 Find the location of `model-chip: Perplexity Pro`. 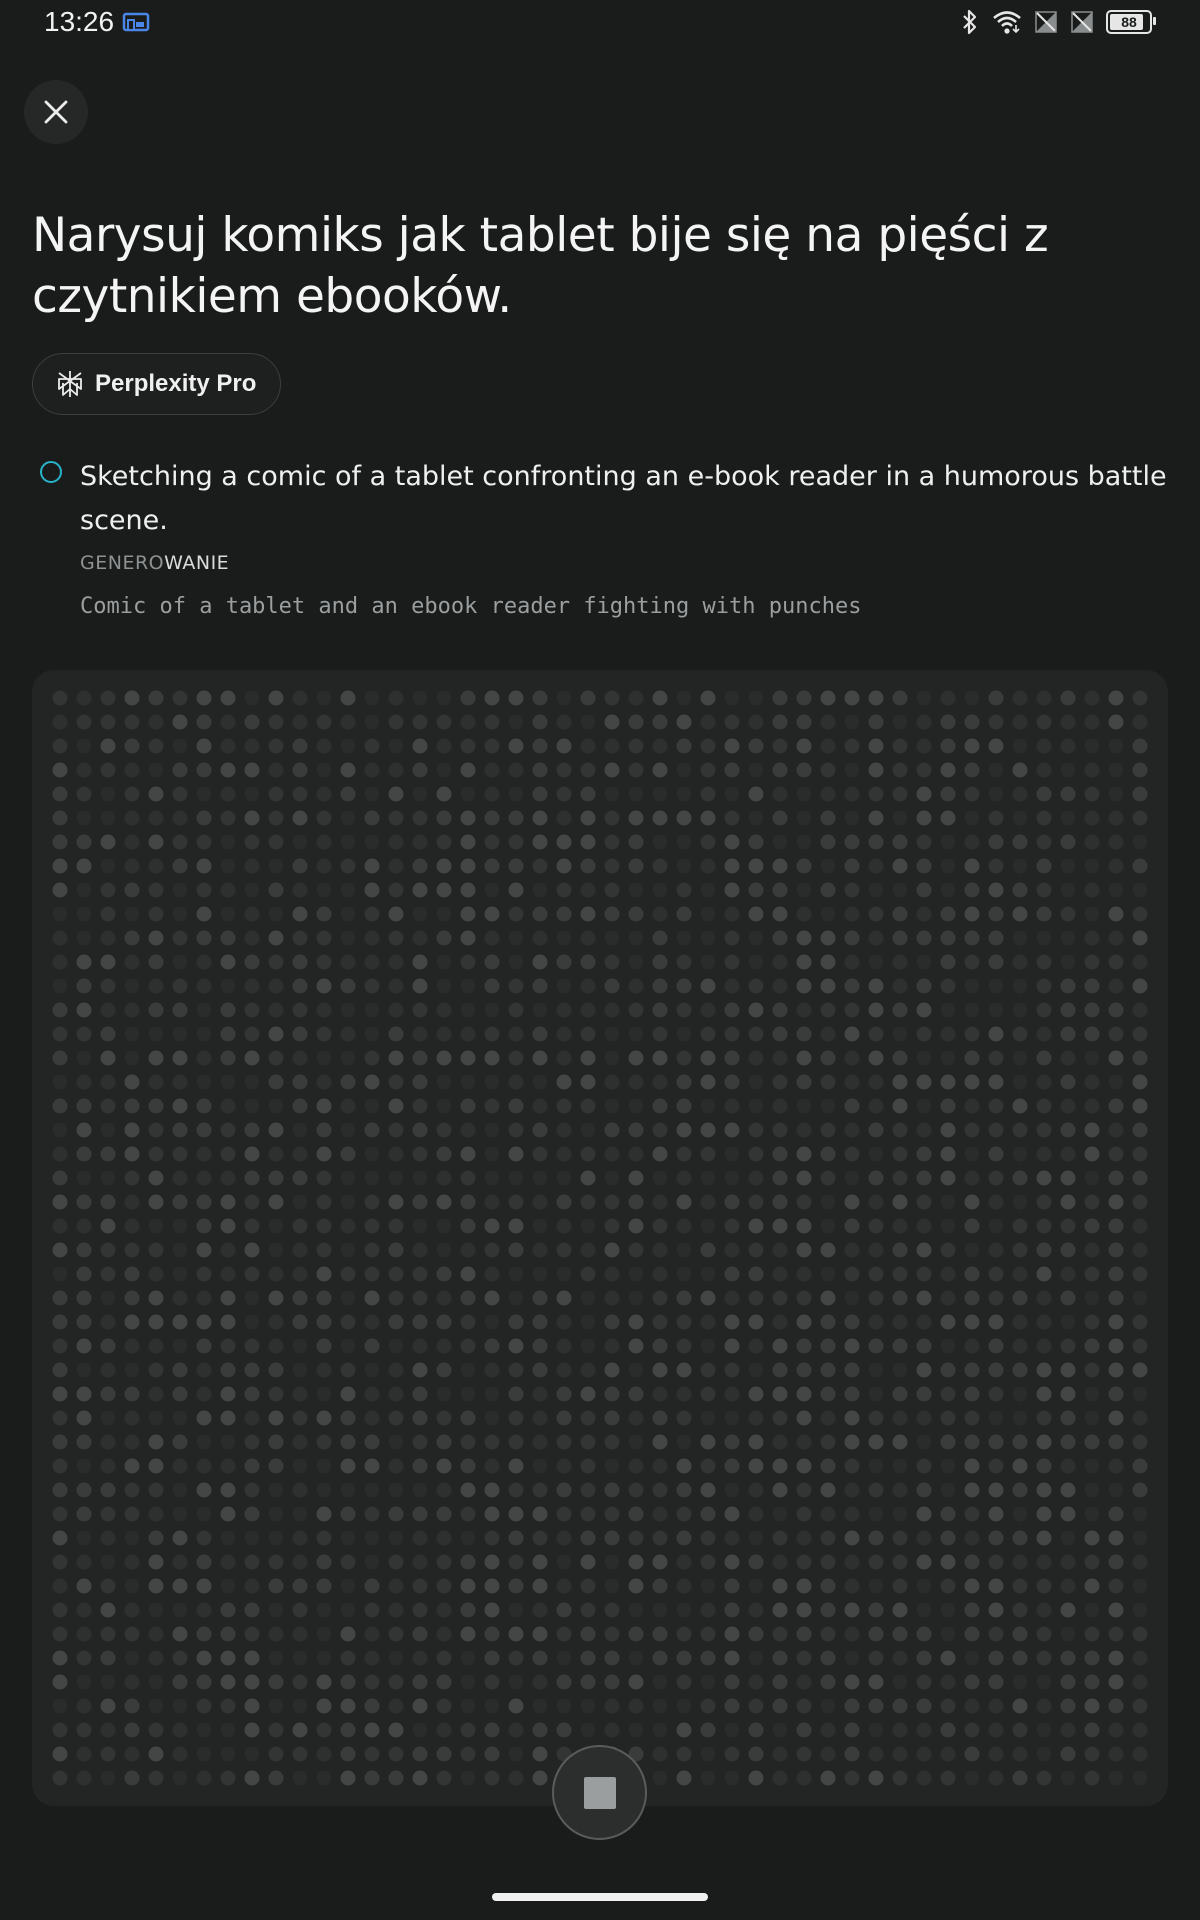

model-chip: Perplexity Pro is located at coordinates (157, 384).